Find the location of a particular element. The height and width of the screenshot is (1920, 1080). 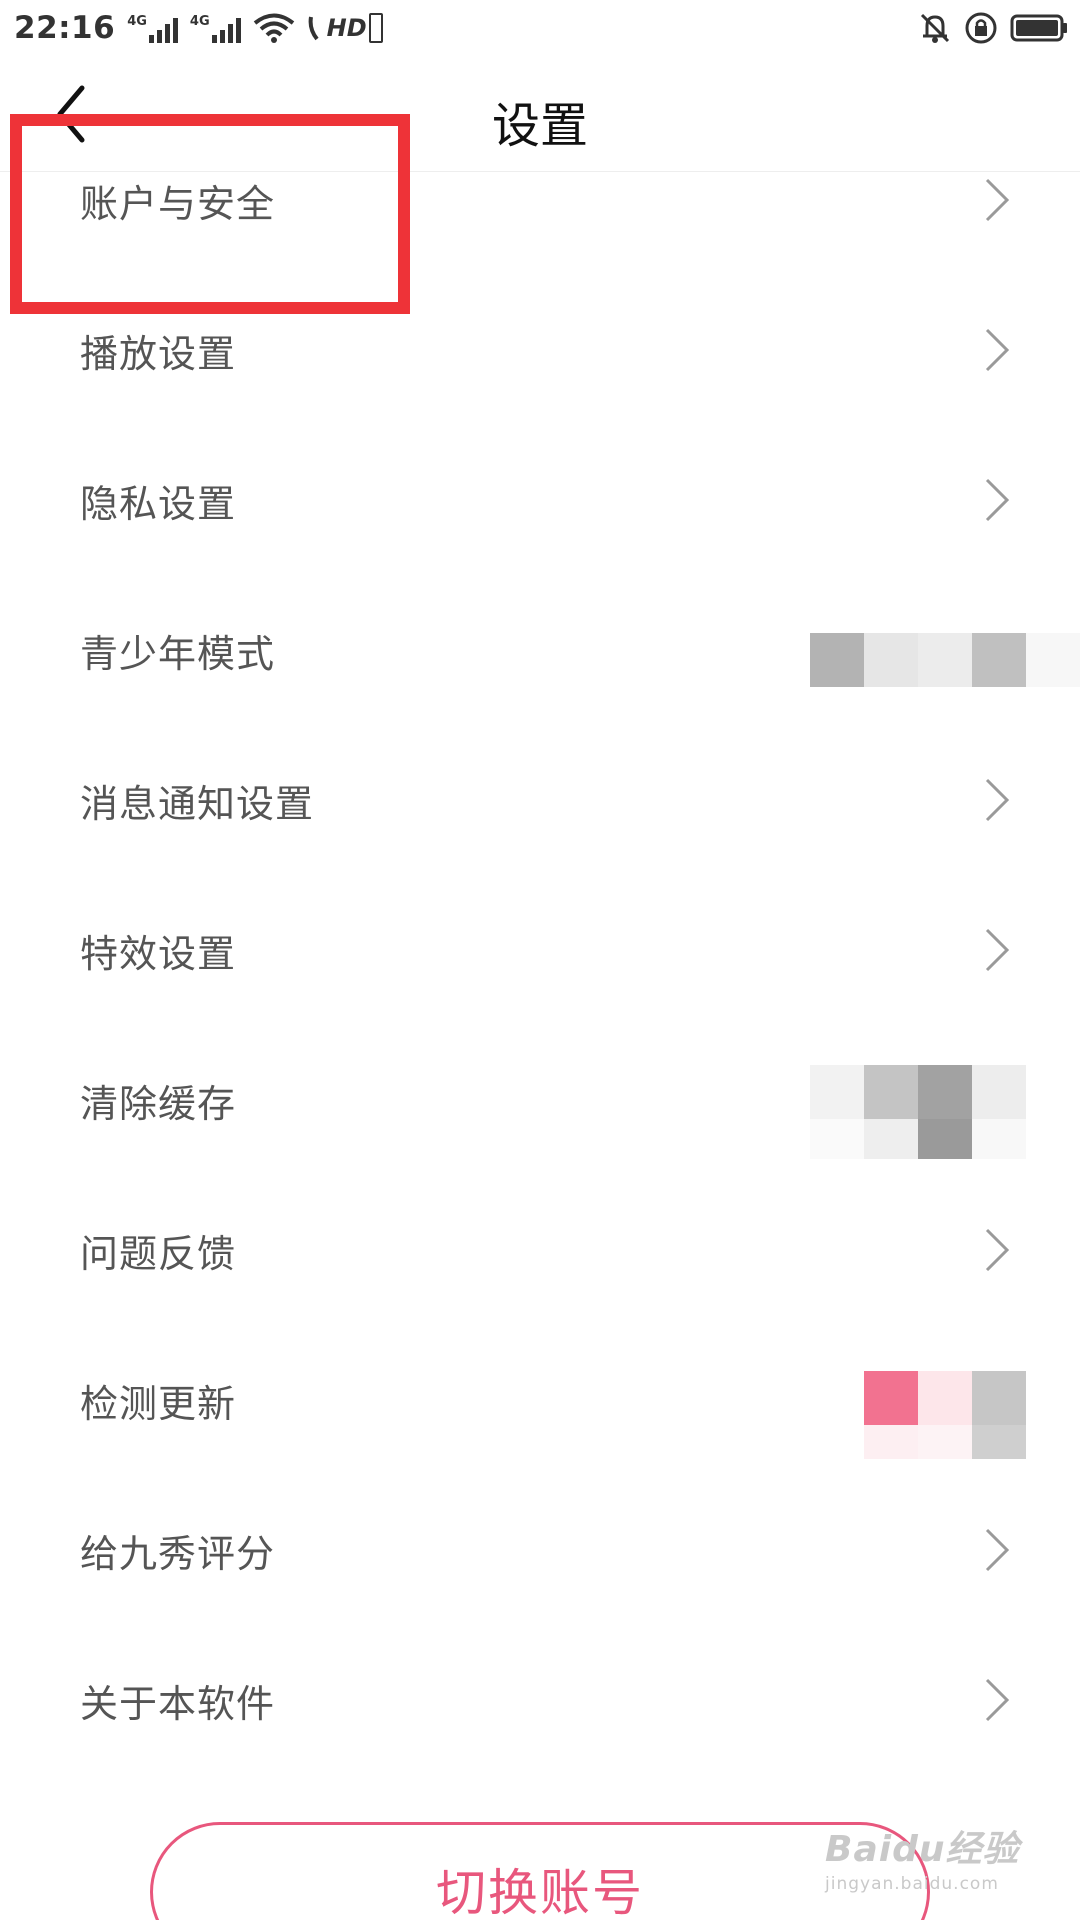

settings-item-label: 检测更新 is located at coordinates (158, 1404).